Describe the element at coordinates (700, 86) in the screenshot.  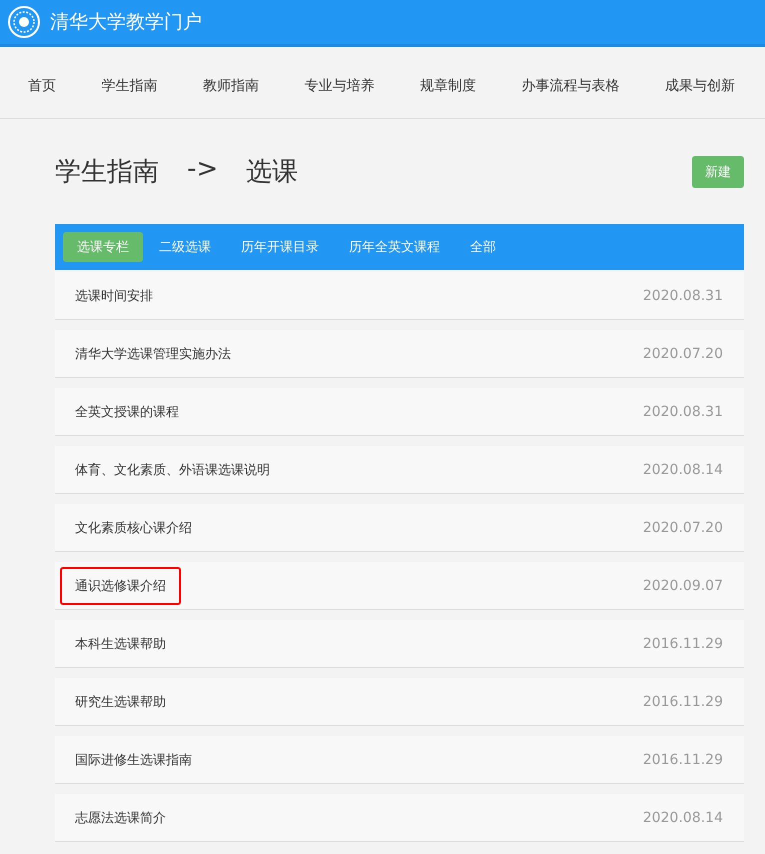
I see `nav-link: 成果与创新` at that location.